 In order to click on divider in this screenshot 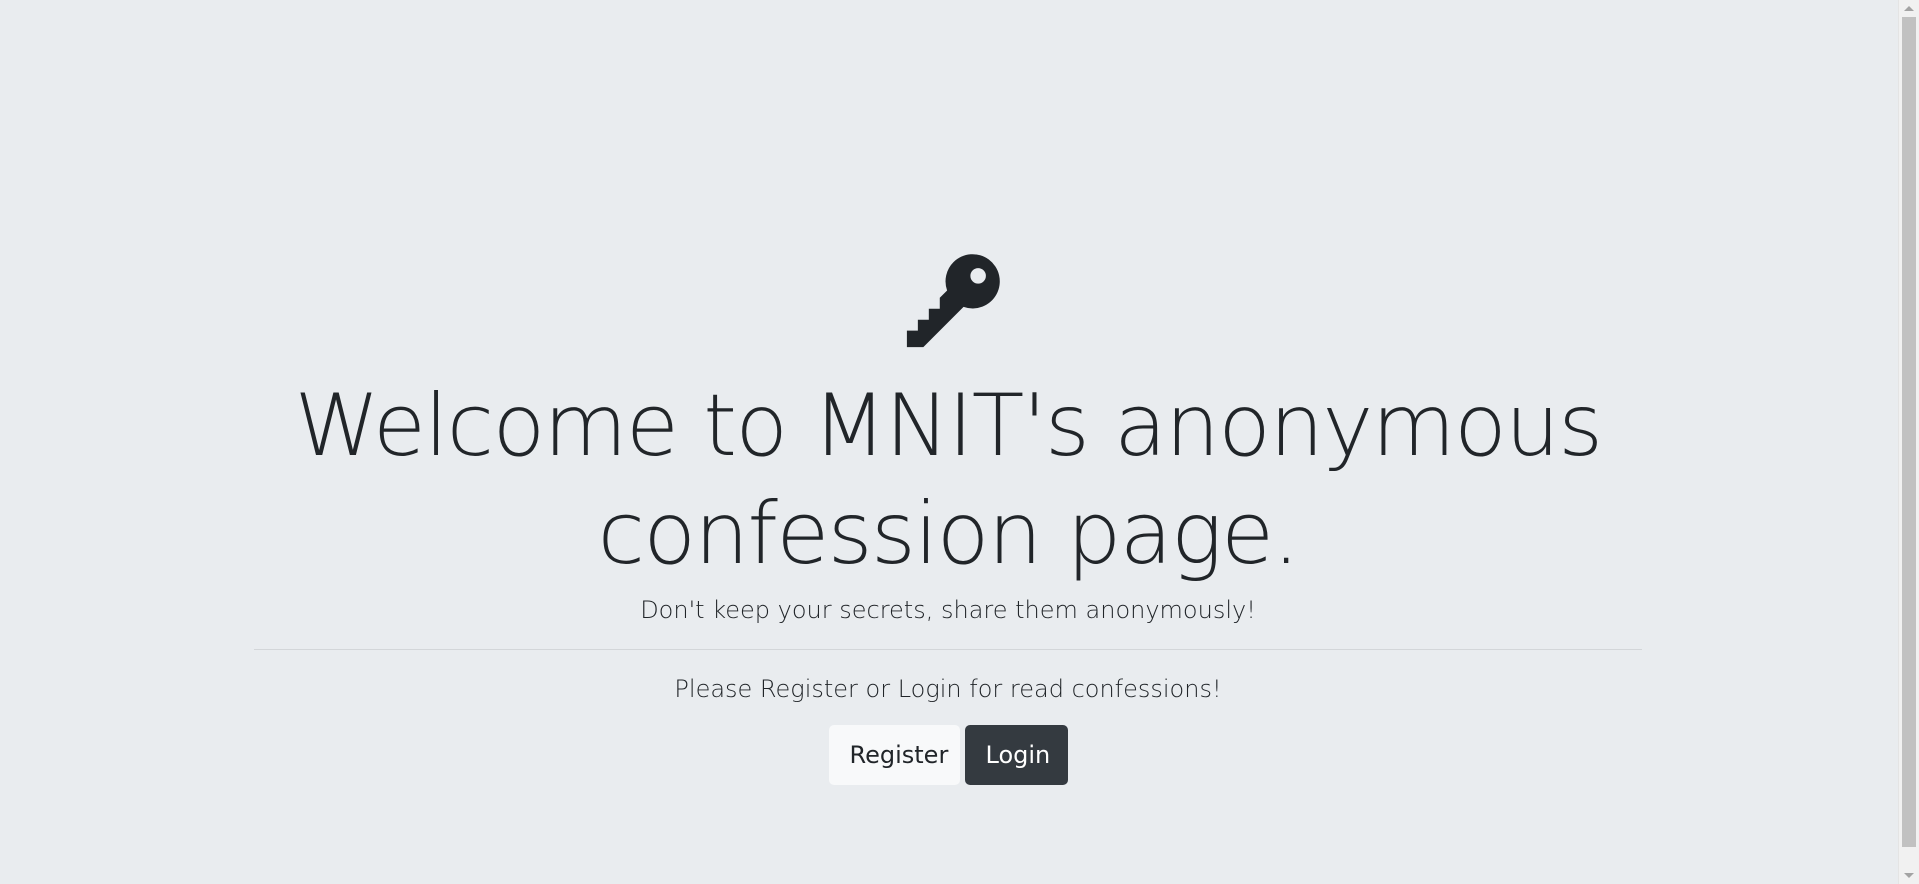, I will do `click(948, 649)`.